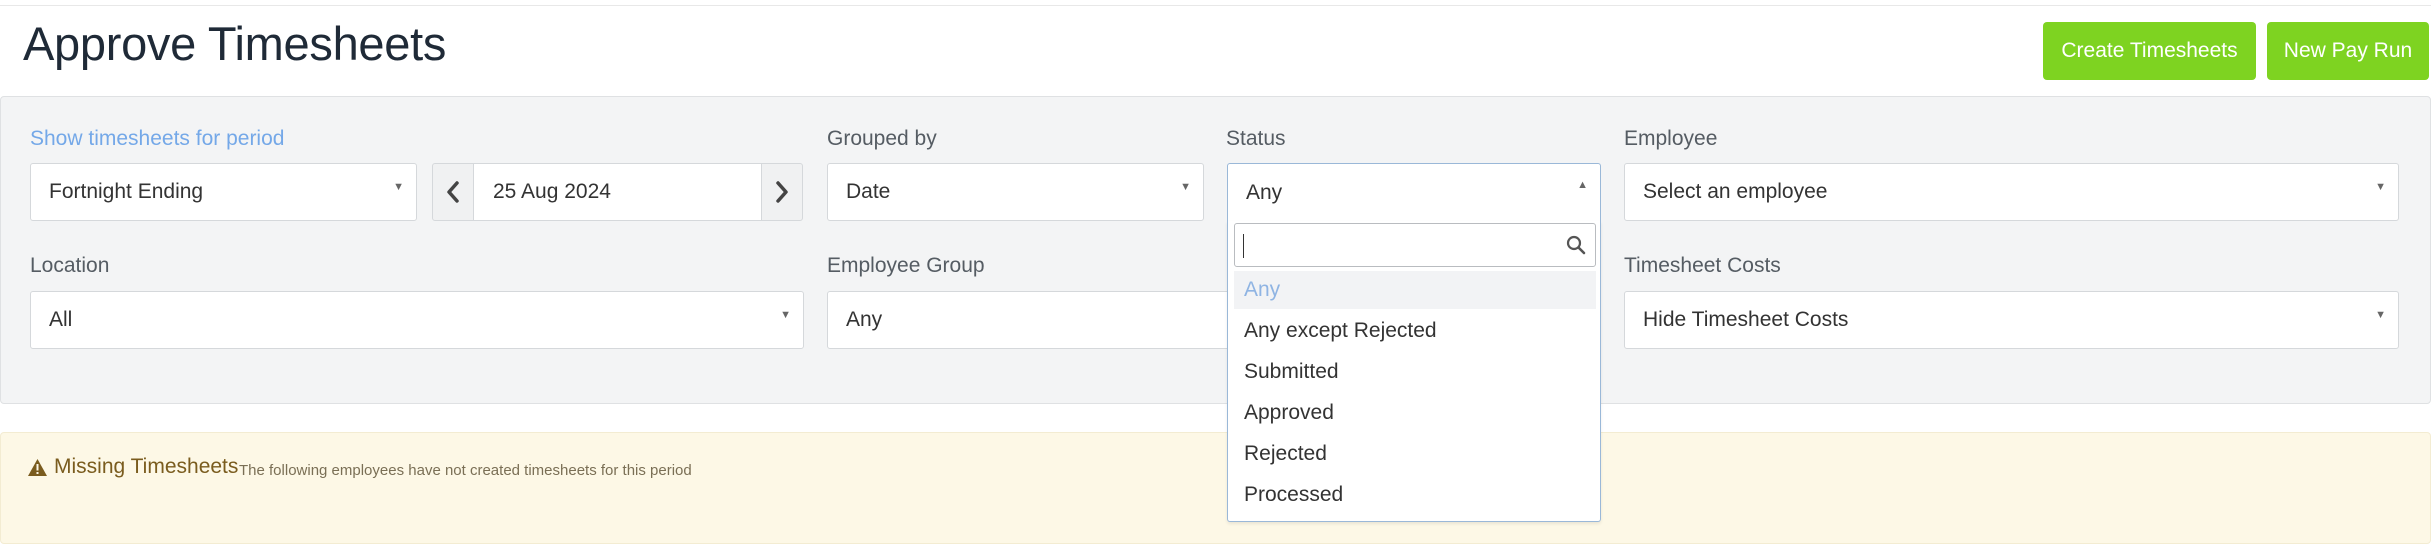 This screenshot has height=550, width=2431. Describe the element at coordinates (2011, 320) in the screenshot. I see `timesheet-costs-select: Hide Timesheet Costs ▼` at that location.